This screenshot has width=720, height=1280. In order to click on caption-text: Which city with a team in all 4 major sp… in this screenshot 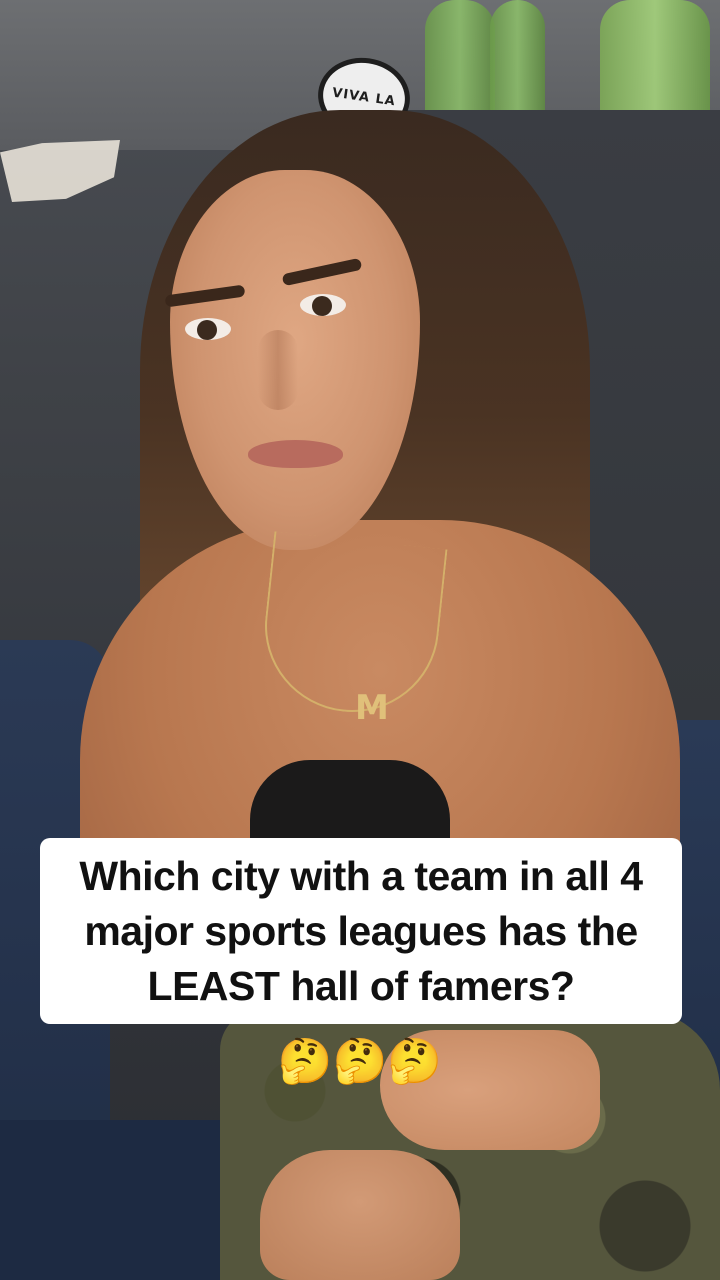, I will do `click(361, 930)`.